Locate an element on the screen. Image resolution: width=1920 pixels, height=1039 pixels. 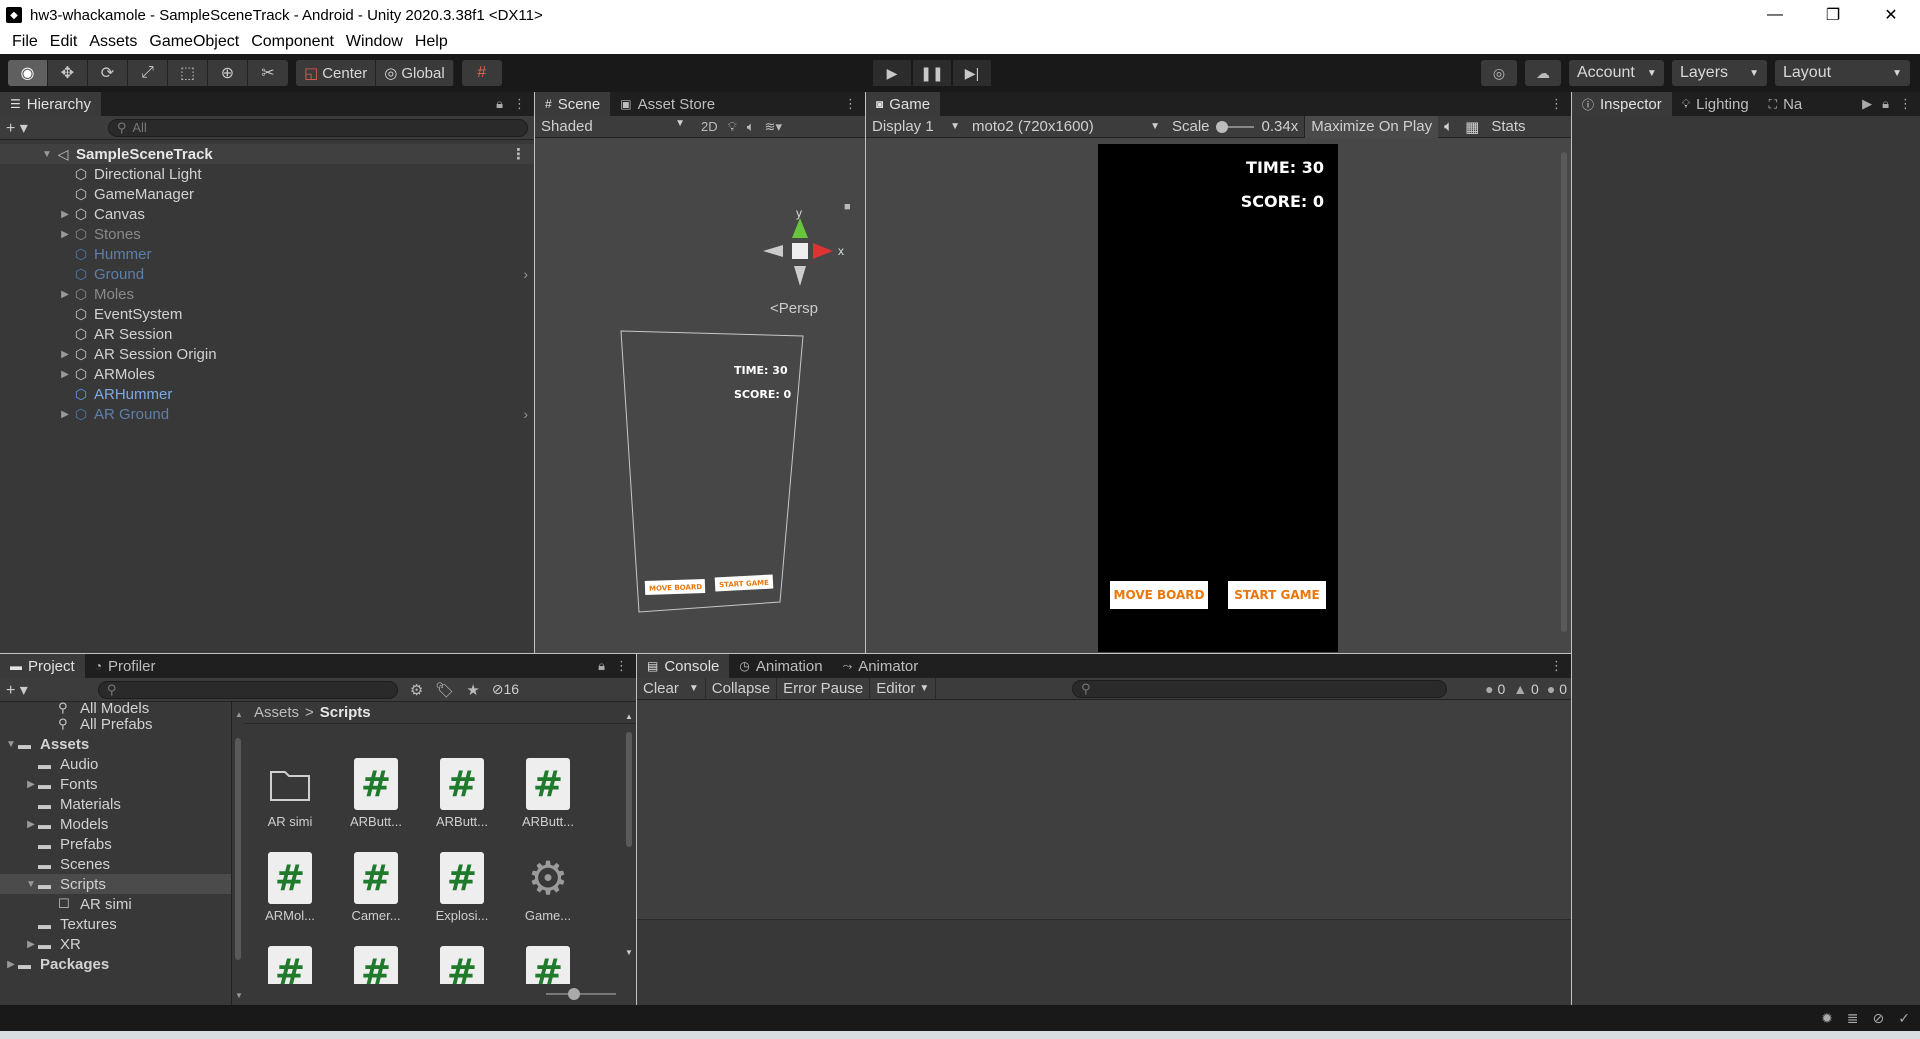
tab-animator: ⤳ Animator is located at coordinates (881, 666).